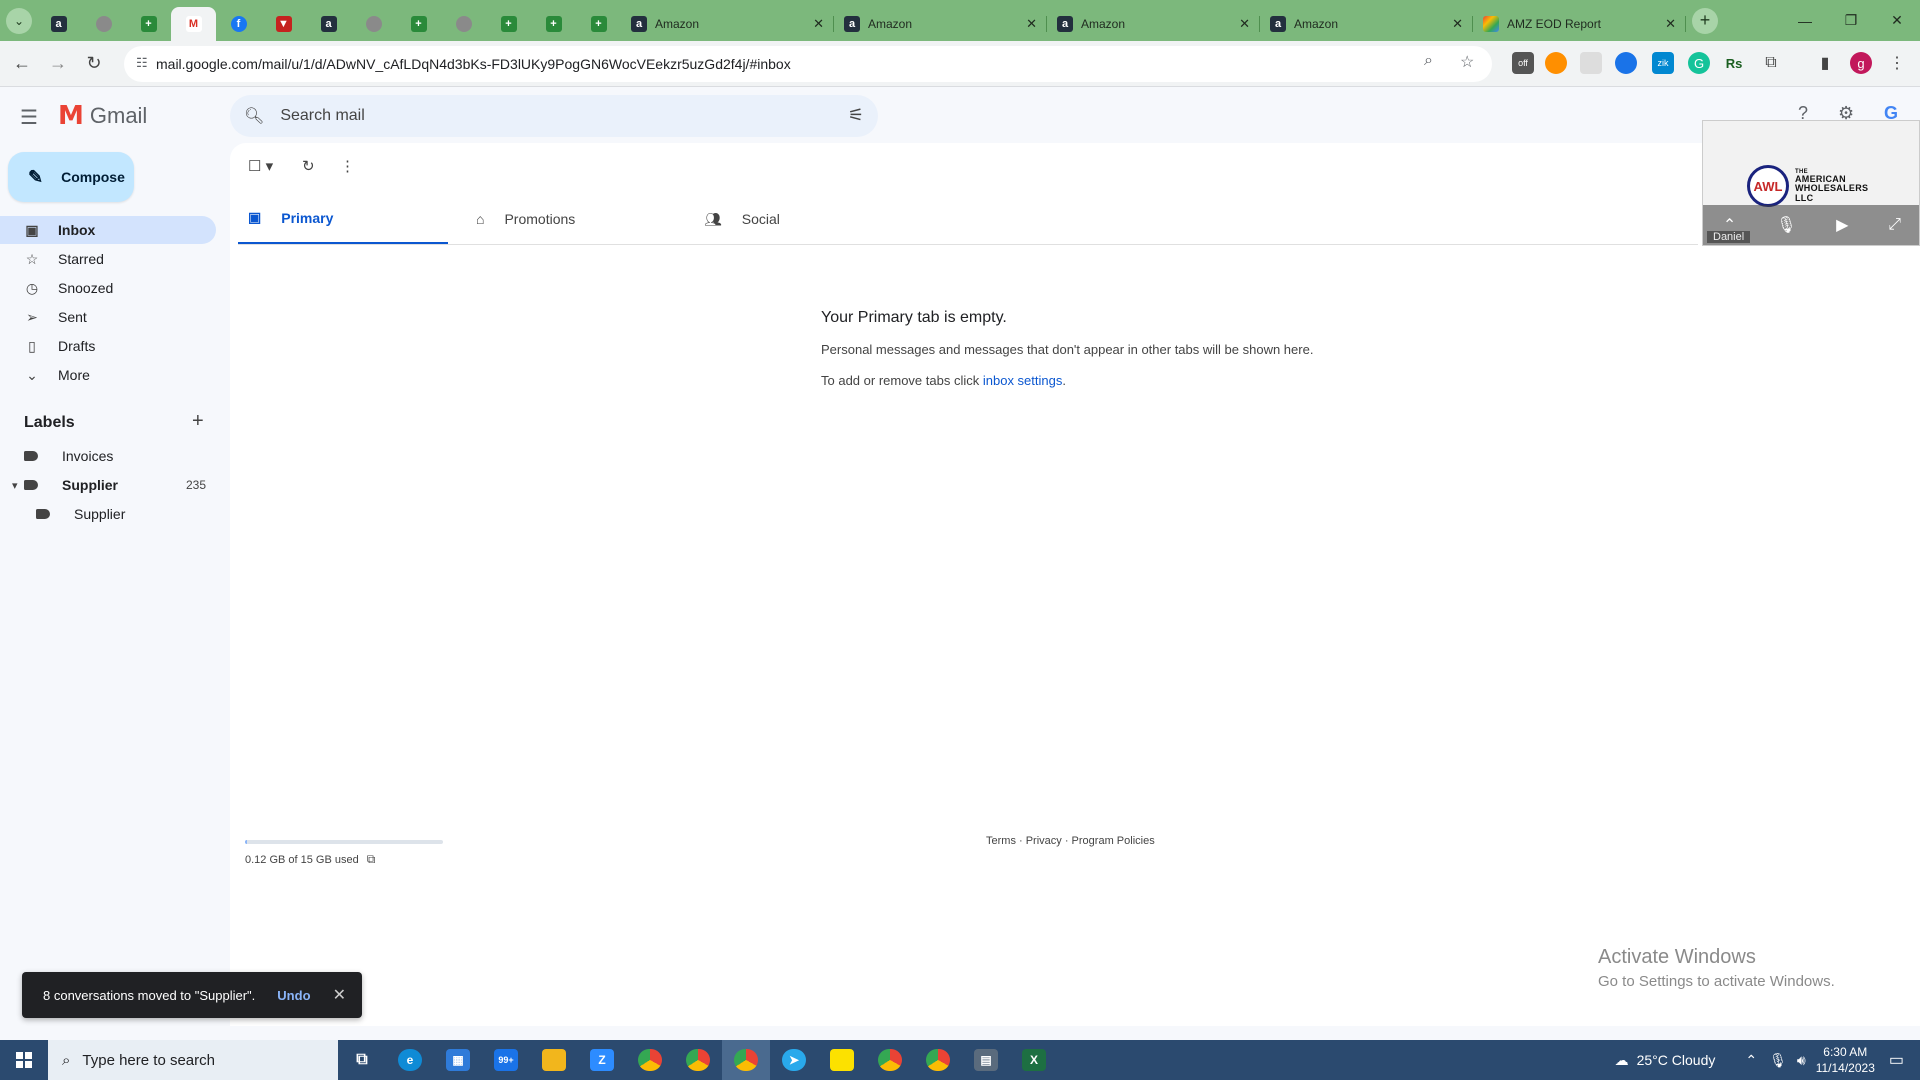 This screenshot has height=1080, width=1920. Describe the element at coordinates (254, 116) in the screenshot. I see `search-icon: 🔍︎` at that location.